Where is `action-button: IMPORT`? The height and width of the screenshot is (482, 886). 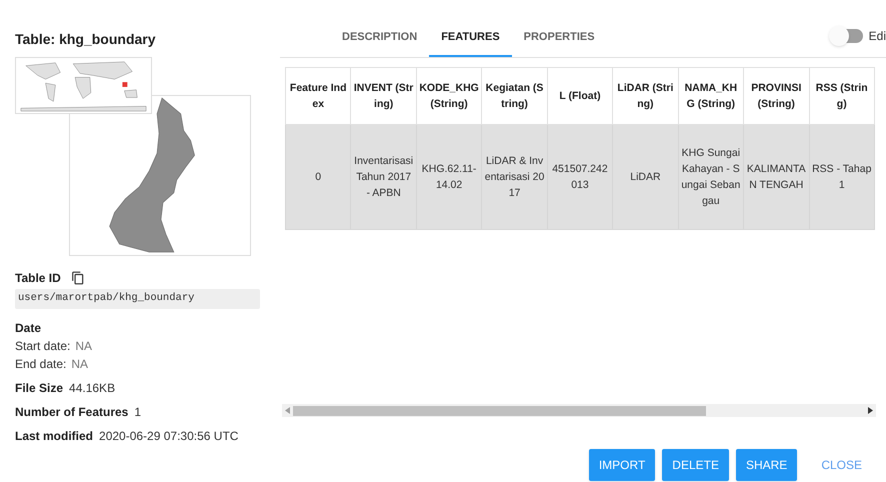
action-button: IMPORT is located at coordinates (622, 465).